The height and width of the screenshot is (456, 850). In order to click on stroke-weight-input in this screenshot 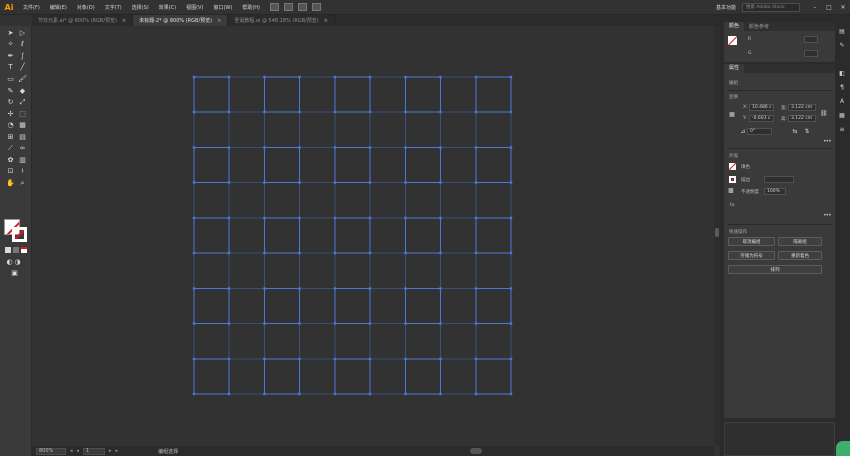, I will do `click(779, 179)`.